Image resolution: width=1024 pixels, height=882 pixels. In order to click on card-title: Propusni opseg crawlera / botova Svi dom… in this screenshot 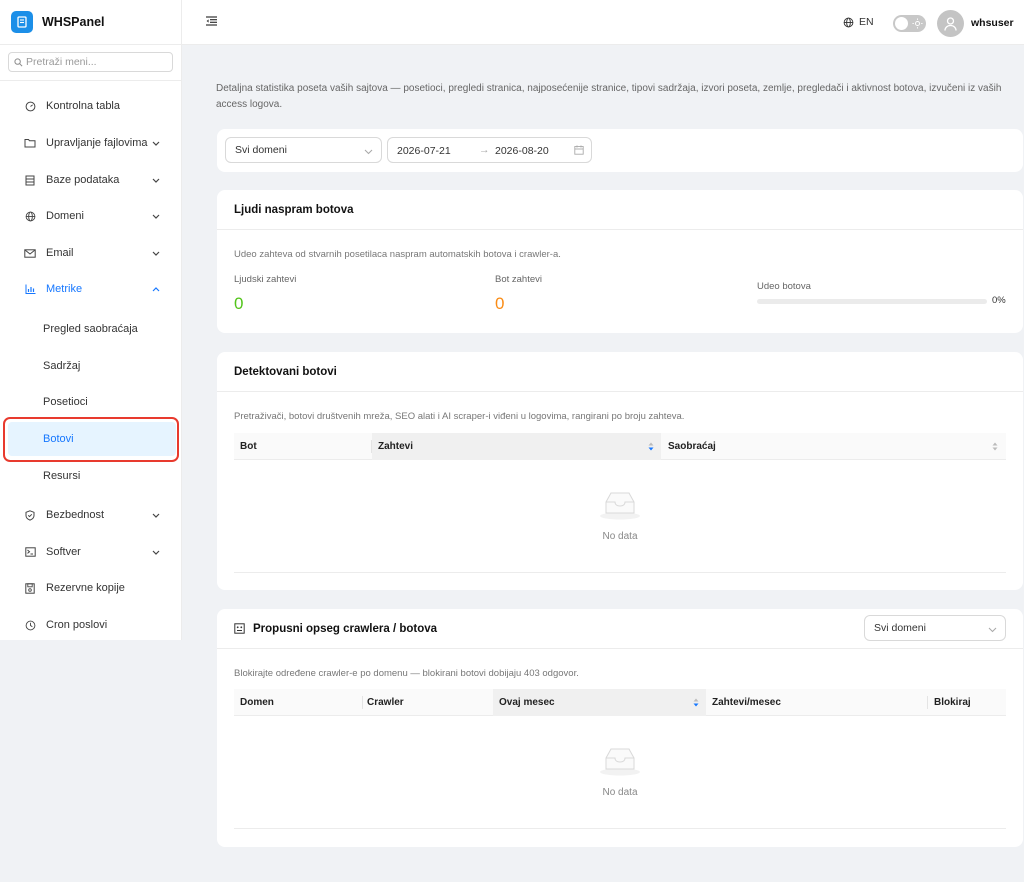, I will do `click(620, 629)`.